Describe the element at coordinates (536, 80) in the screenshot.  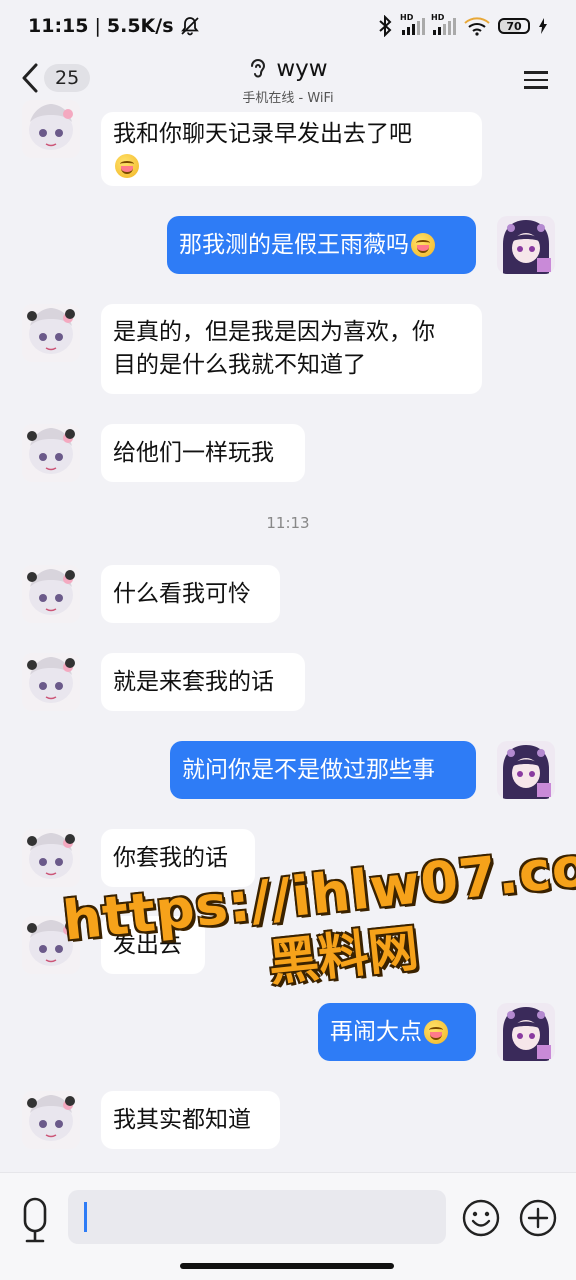
I see `menu-button` at that location.